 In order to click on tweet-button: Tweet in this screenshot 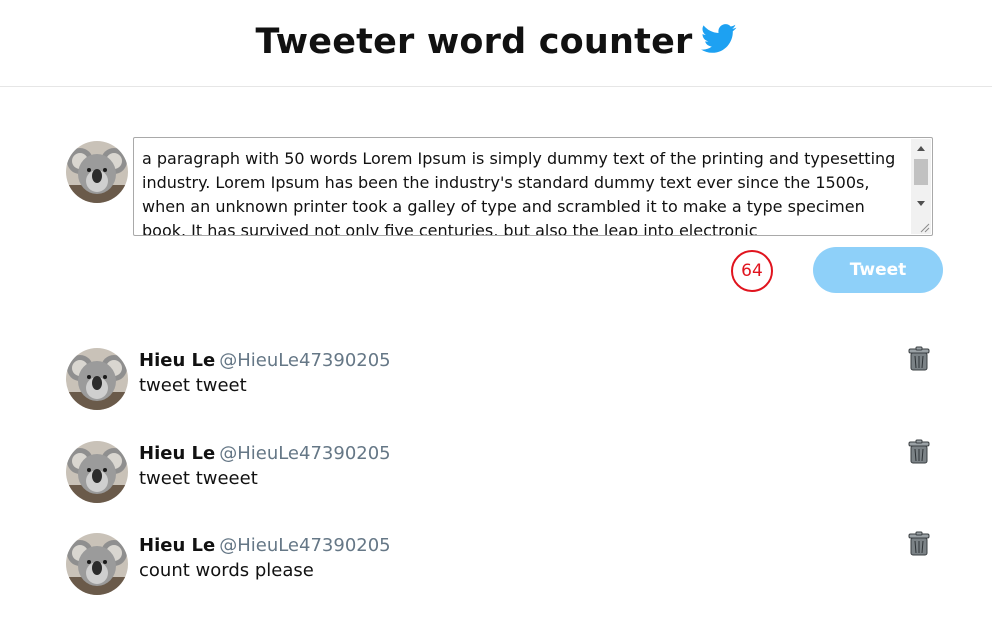, I will do `click(878, 270)`.